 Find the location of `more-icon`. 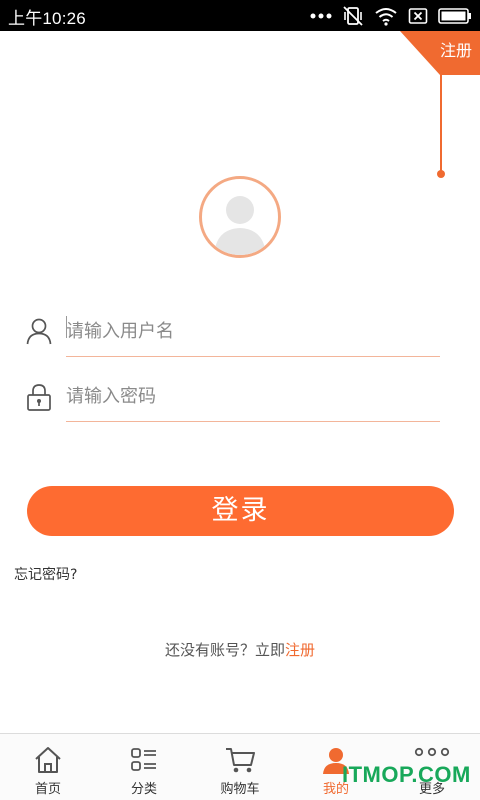

more-icon is located at coordinates (432, 752).